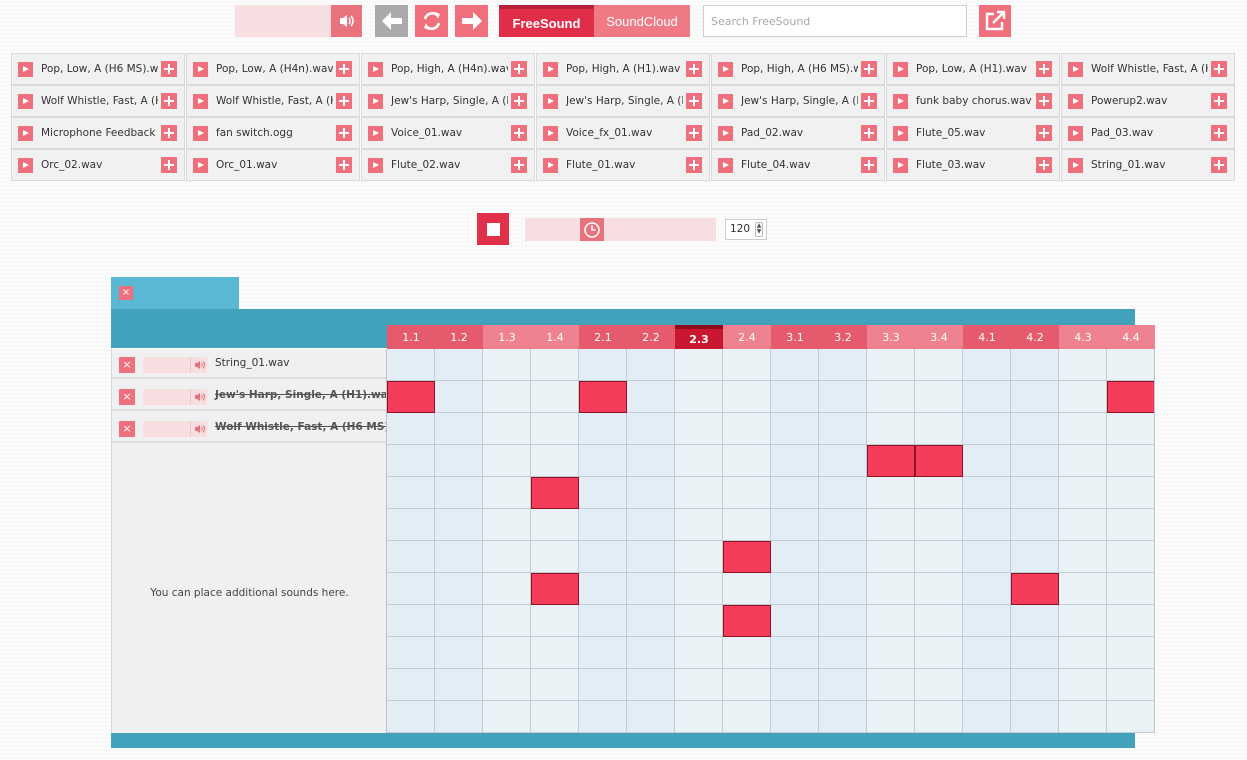 The image size is (1247, 760). I want to click on track-volume-slider, so click(166, 429).